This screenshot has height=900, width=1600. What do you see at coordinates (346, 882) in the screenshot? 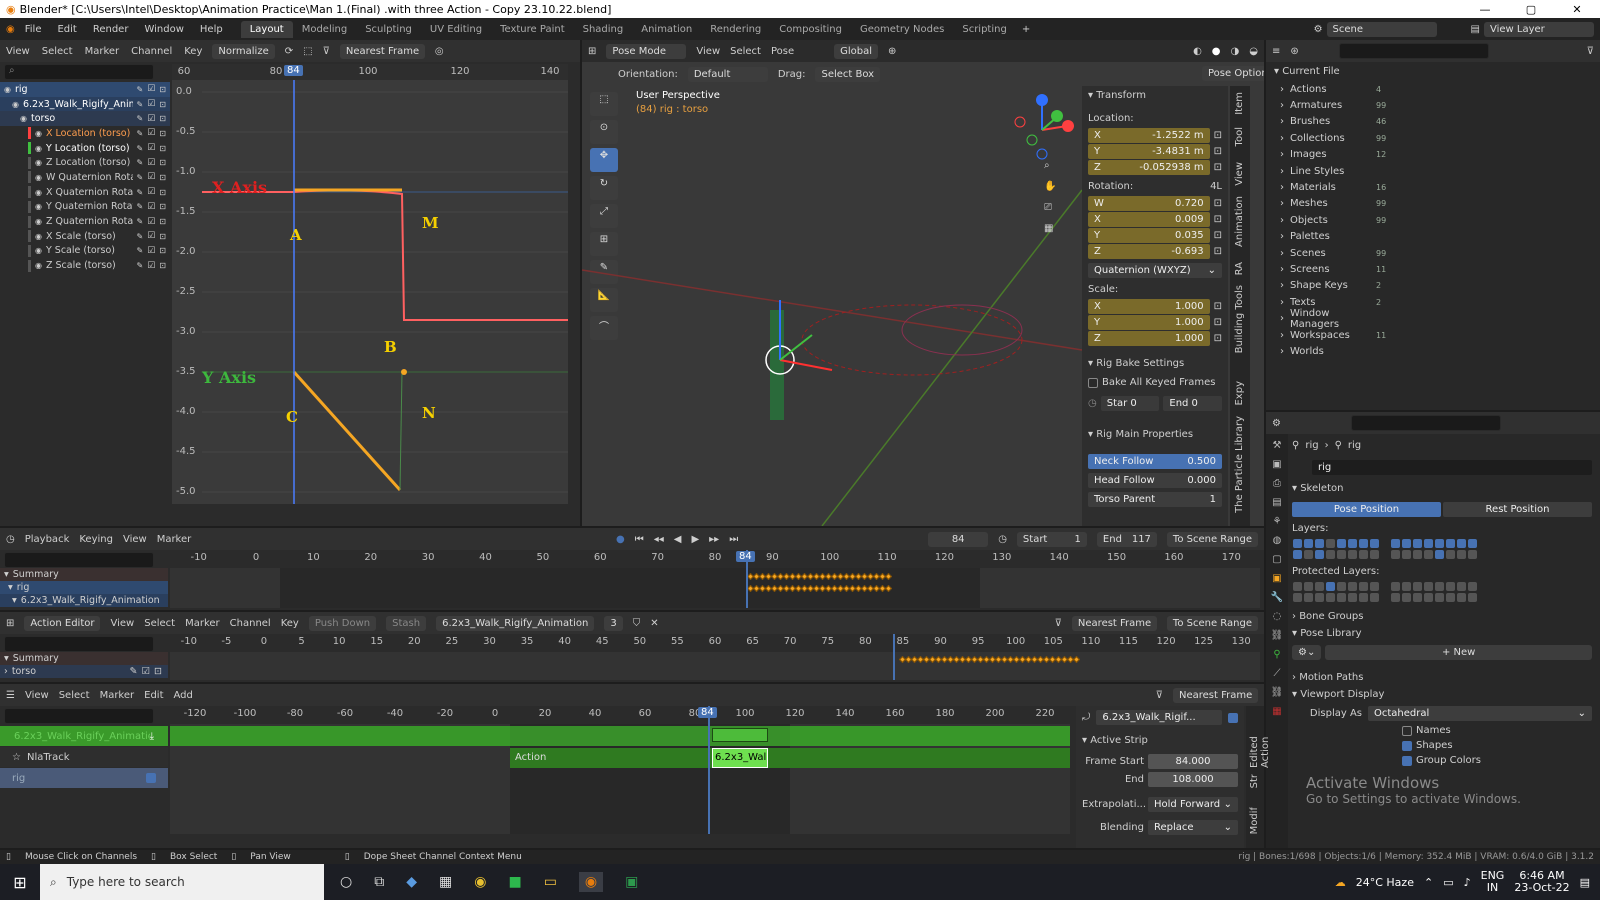
I see `cortana-icon: ○` at bounding box center [346, 882].